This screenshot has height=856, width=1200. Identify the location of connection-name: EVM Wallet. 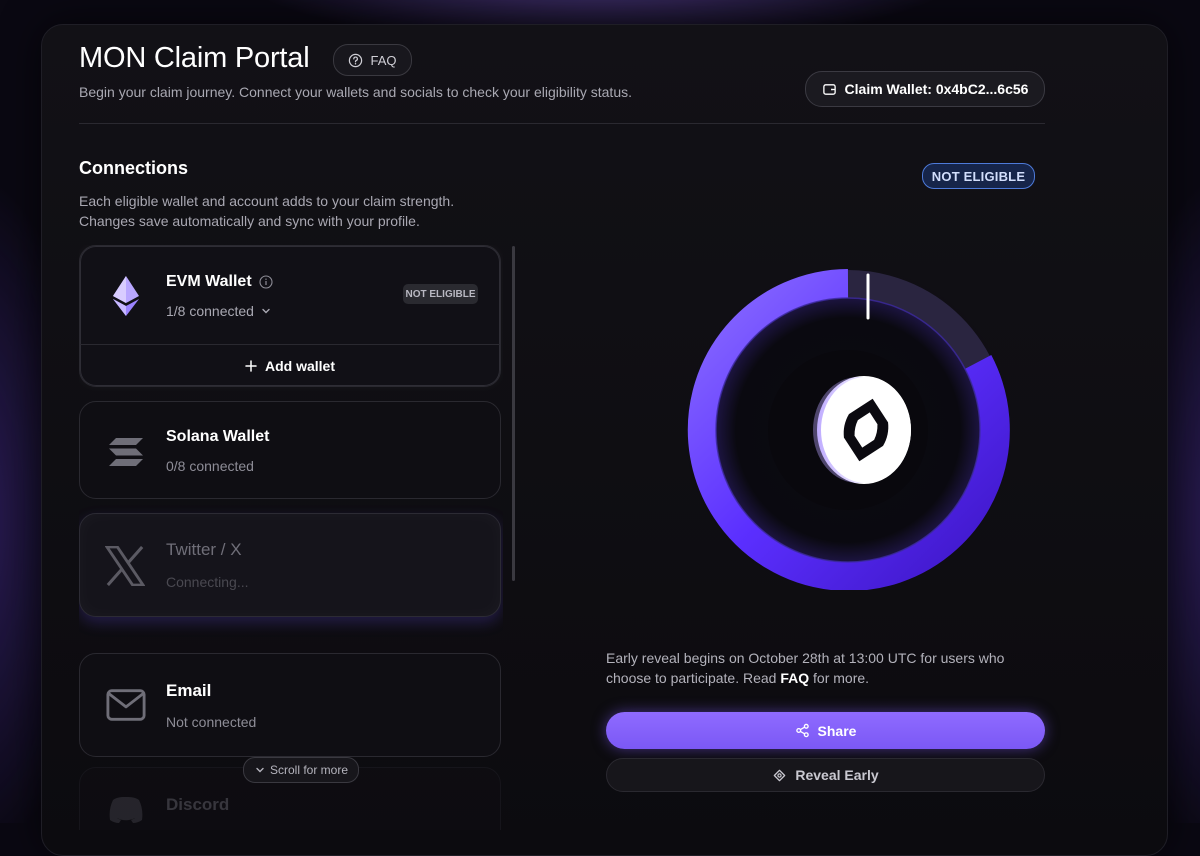
(219, 282).